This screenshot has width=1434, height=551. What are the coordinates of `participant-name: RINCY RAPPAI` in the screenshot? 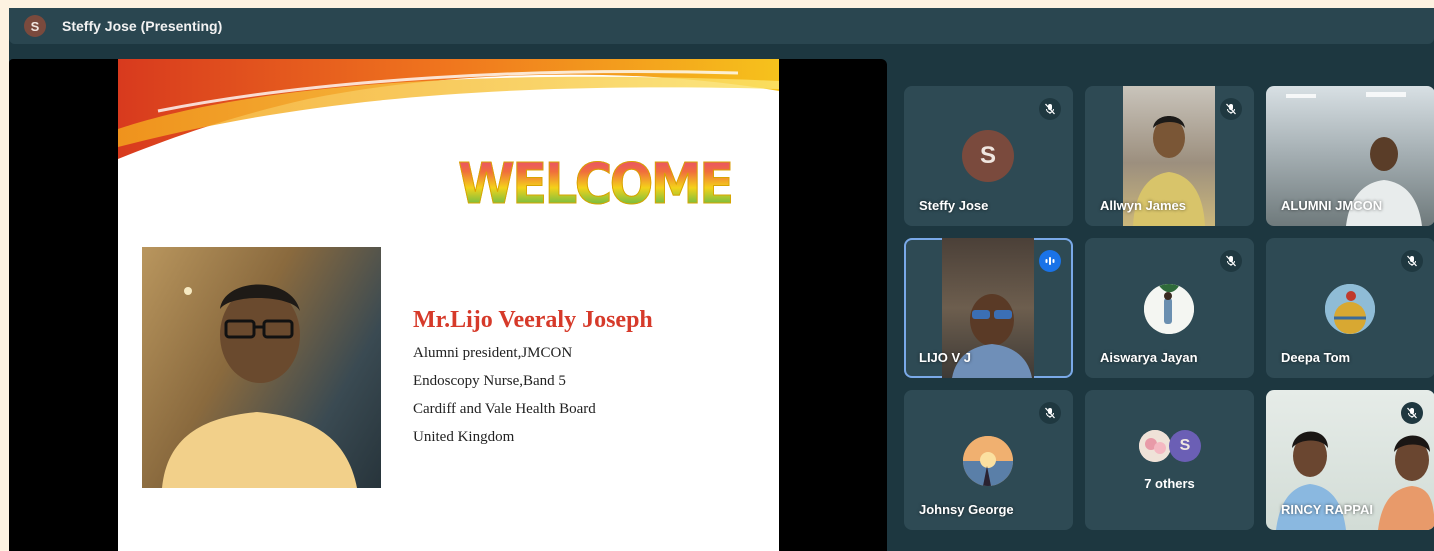 It's located at (1327, 509).